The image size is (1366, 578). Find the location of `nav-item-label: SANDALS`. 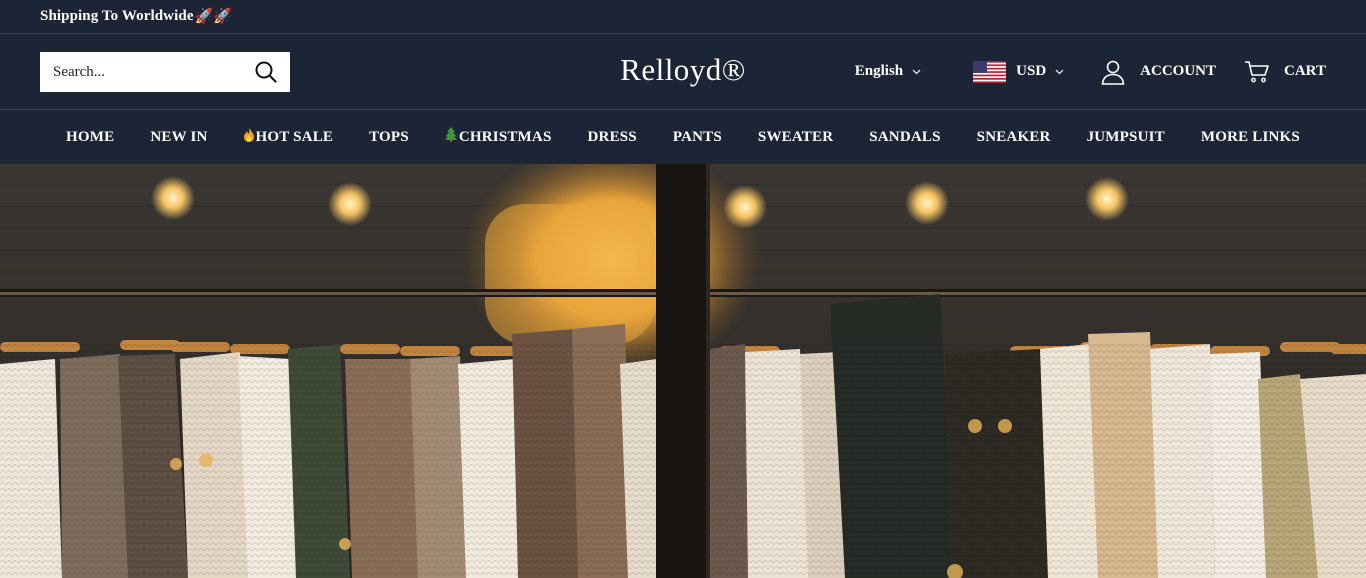

nav-item-label: SANDALS is located at coordinates (905, 136).